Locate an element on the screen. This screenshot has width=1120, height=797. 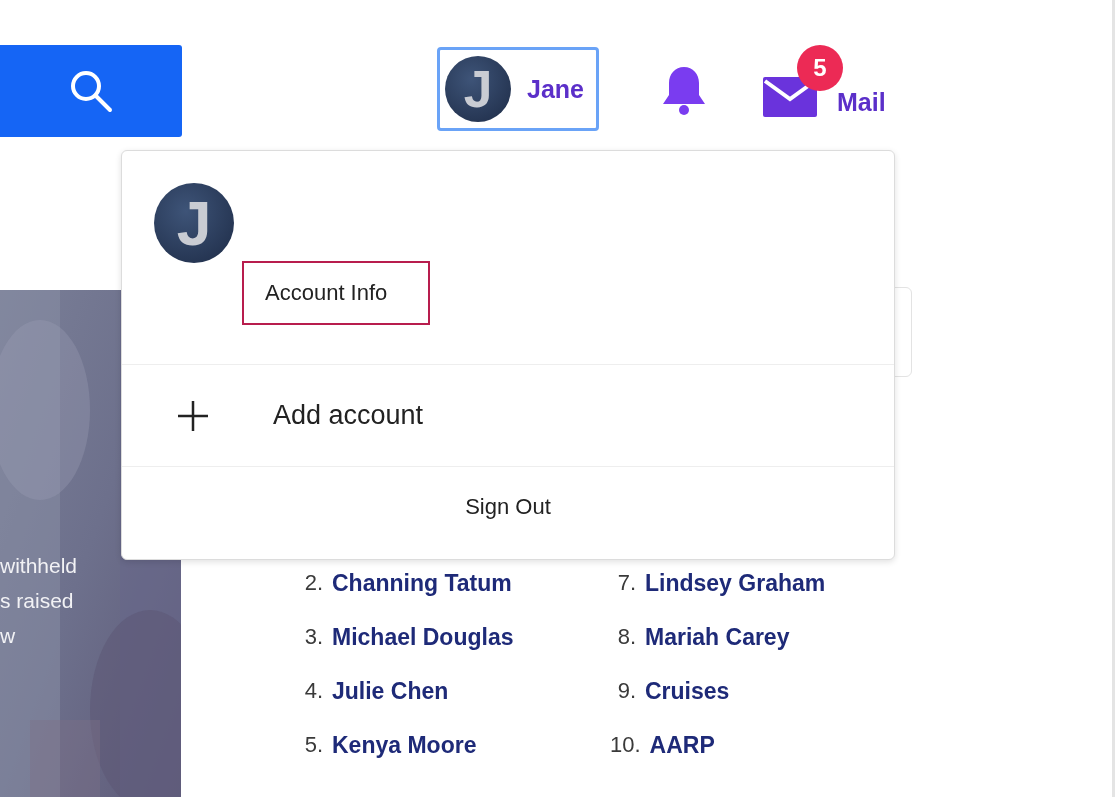
envelope-icon is located at coordinates (790, 97).